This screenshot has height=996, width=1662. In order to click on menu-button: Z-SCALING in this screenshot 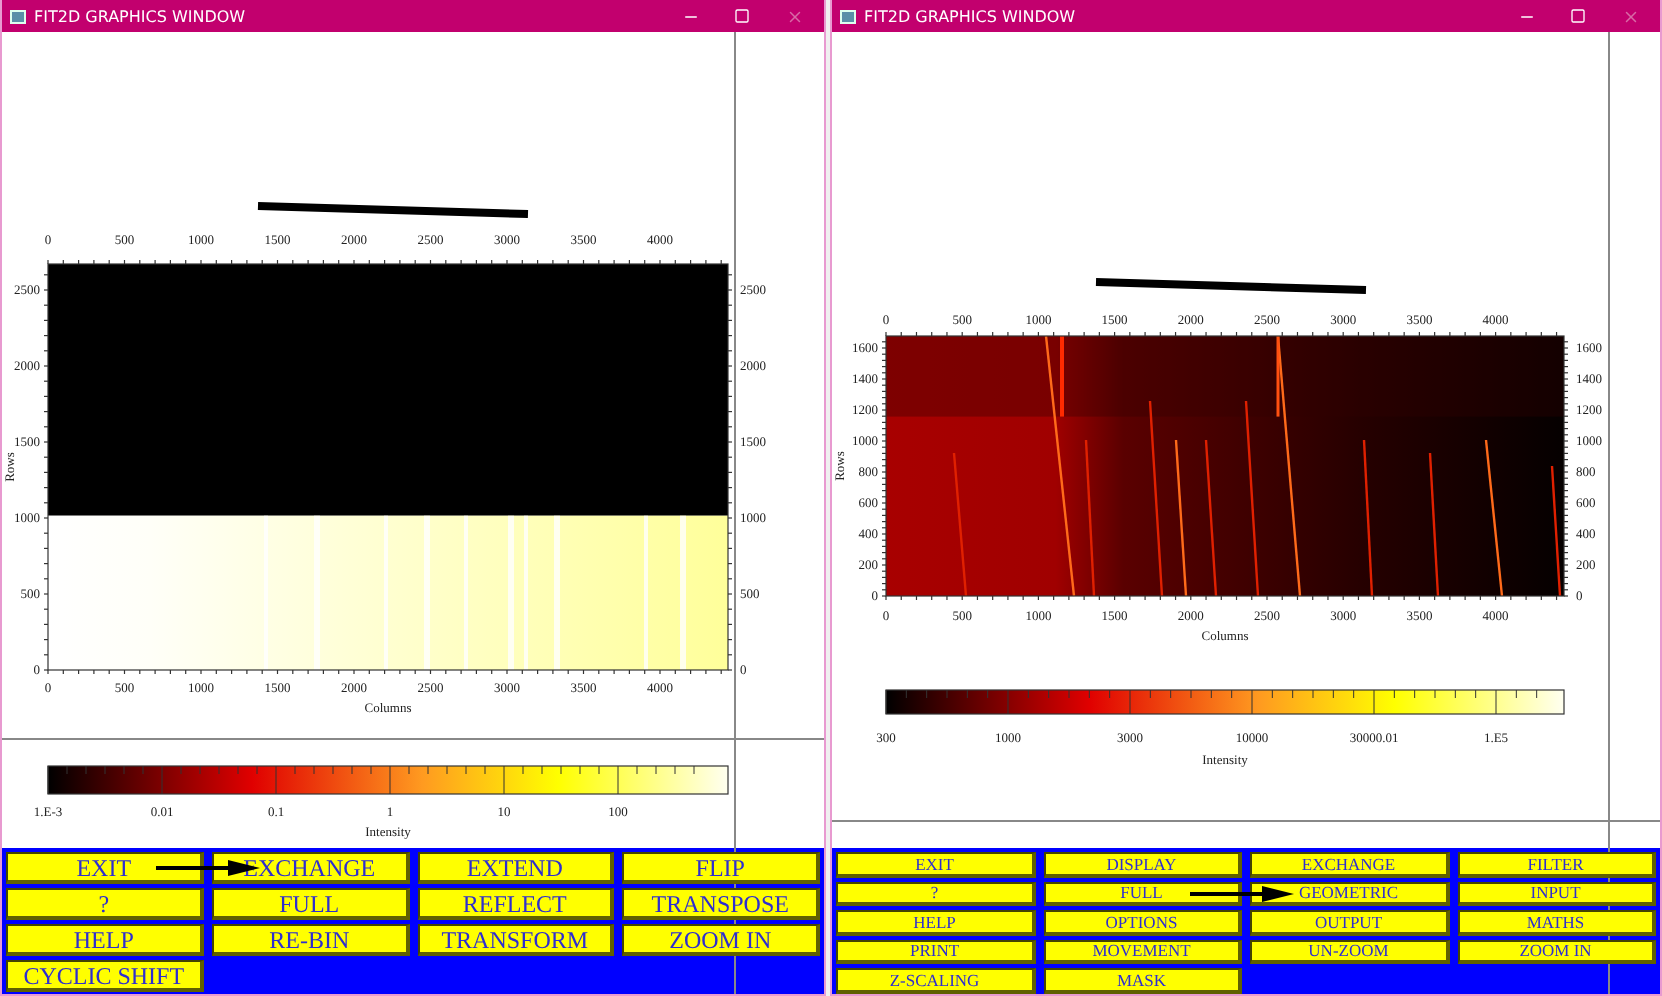, I will do `click(935, 980)`.